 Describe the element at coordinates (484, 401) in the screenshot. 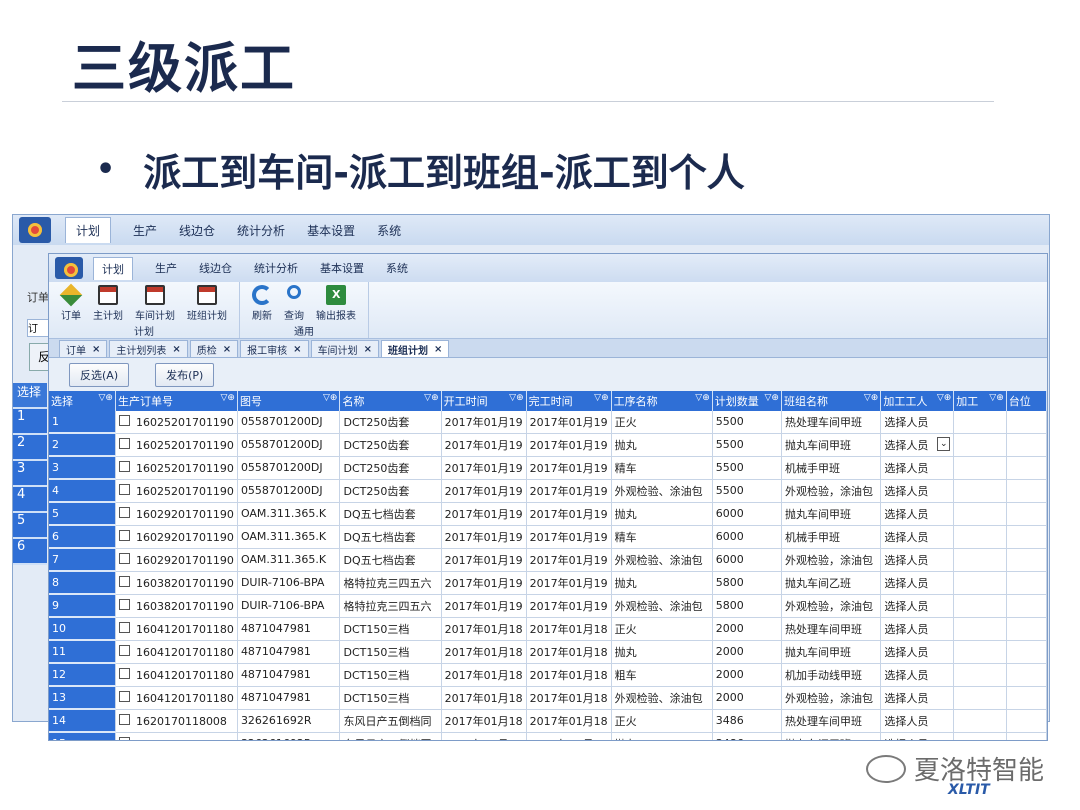

I see `column-header: 开工时间 ▽⊕` at that location.